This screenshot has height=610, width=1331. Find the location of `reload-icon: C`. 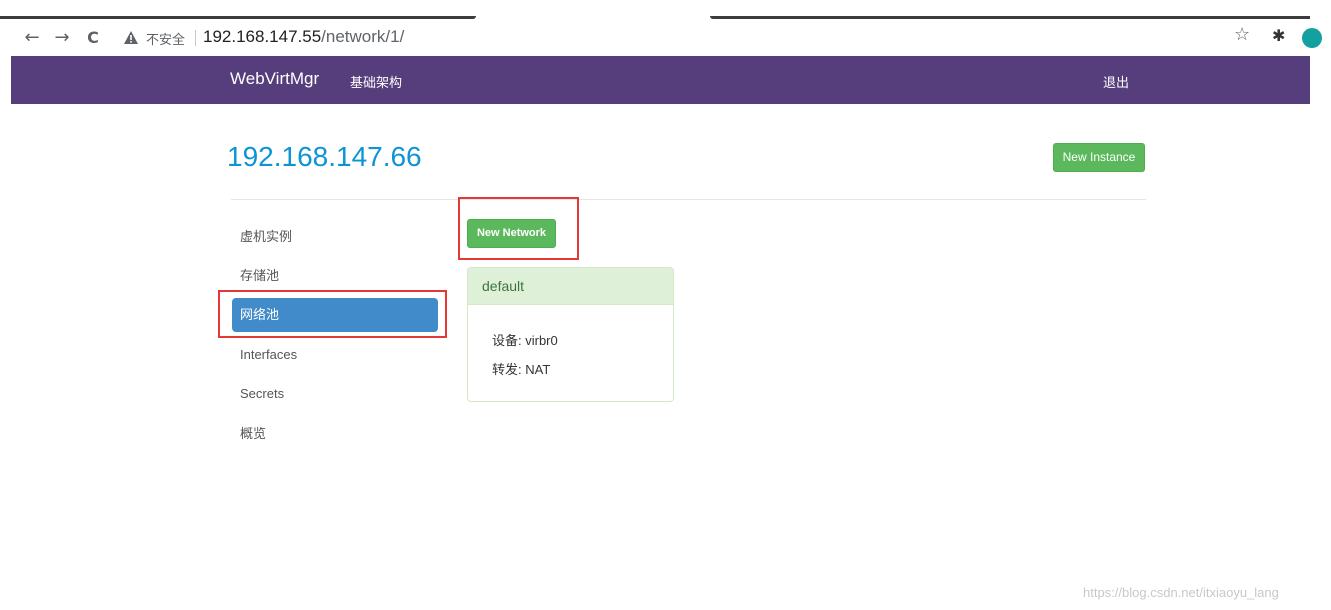

reload-icon: C is located at coordinates (93, 38).